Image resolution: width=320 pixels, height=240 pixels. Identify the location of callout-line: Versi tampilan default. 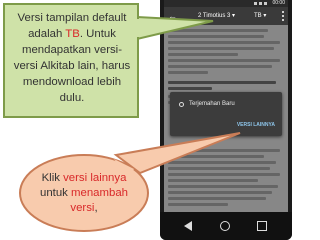
(72, 18).